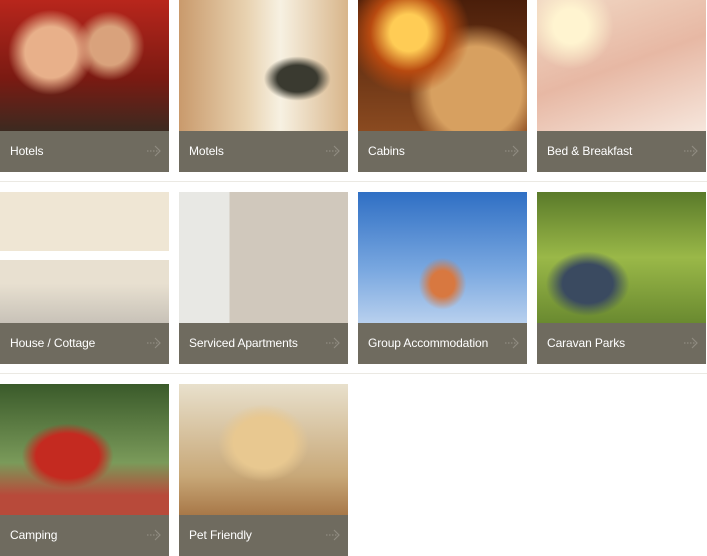  Describe the element at coordinates (263, 535) in the screenshot. I see `tile-label-bar: Pet Friendly` at that location.